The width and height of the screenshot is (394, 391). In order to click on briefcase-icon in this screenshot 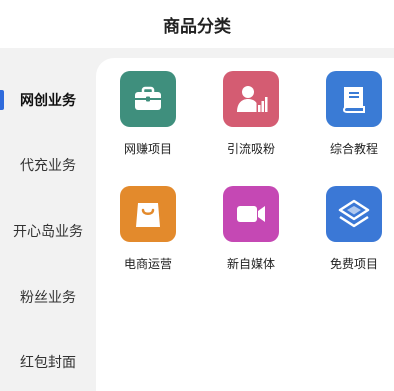, I will do `click(148, 98)`.